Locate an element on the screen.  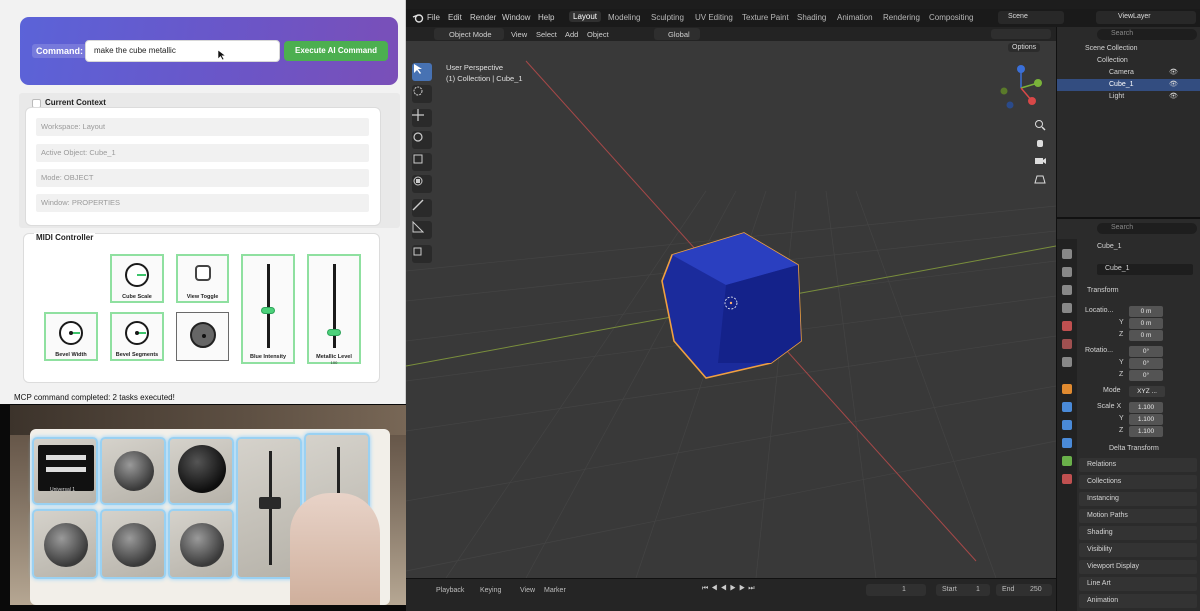
object-name-field: Cube_1 is located at coordinates (1145, 269).